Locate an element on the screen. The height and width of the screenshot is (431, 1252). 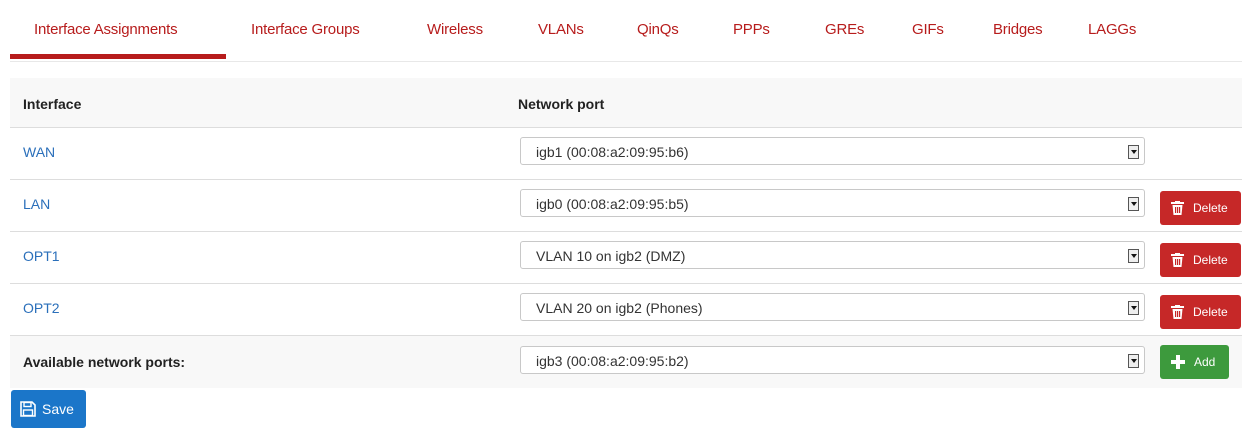
selected-port: VLAN 20 on igb2 (Phones) is located at coordinates (619, 308).